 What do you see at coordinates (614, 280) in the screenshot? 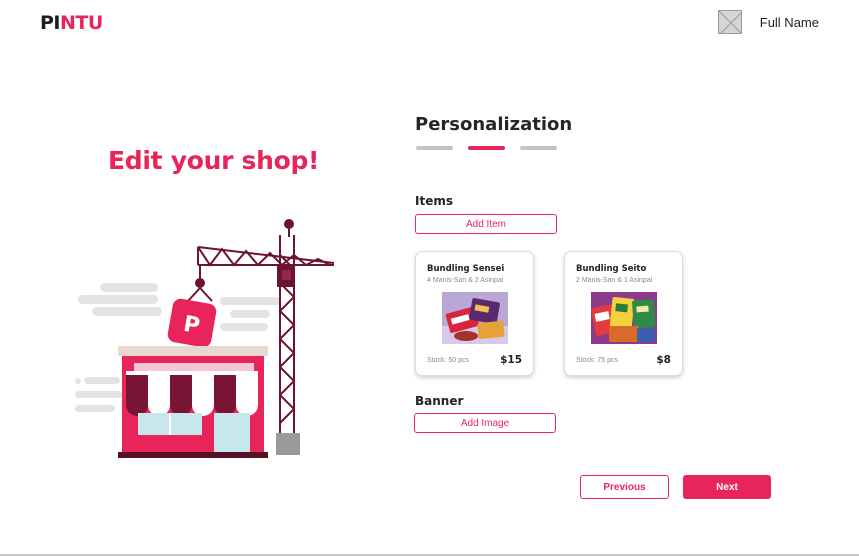
I see `product-description: 2 Manis-San & 1 Asinpai` at bounding box center [614, 280].